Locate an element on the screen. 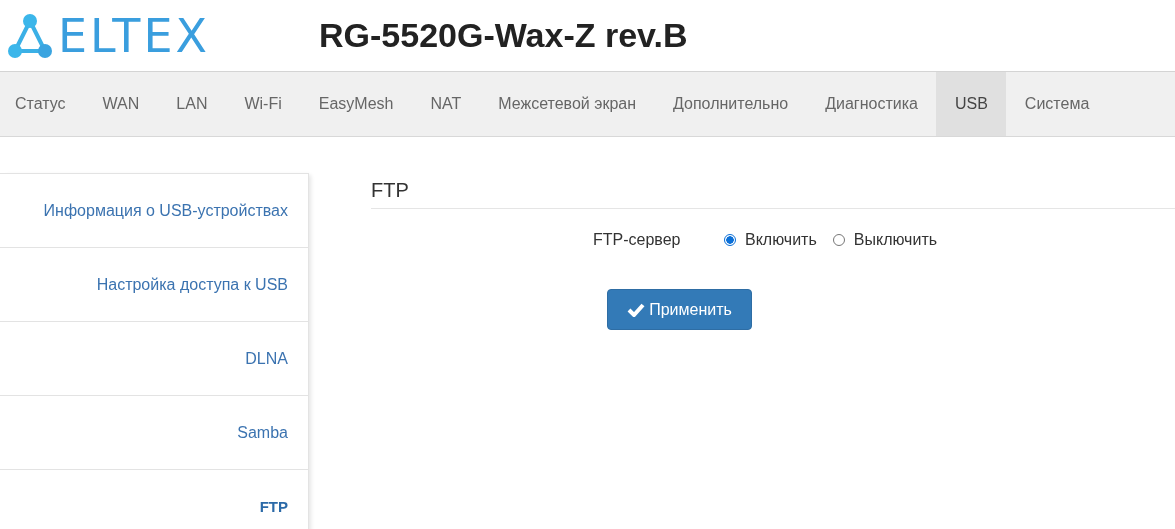 Image resolution: width=1175 pixels, height=529 pixels. nav-tab: Межсетевой экран is located at coordinates (567, 104).